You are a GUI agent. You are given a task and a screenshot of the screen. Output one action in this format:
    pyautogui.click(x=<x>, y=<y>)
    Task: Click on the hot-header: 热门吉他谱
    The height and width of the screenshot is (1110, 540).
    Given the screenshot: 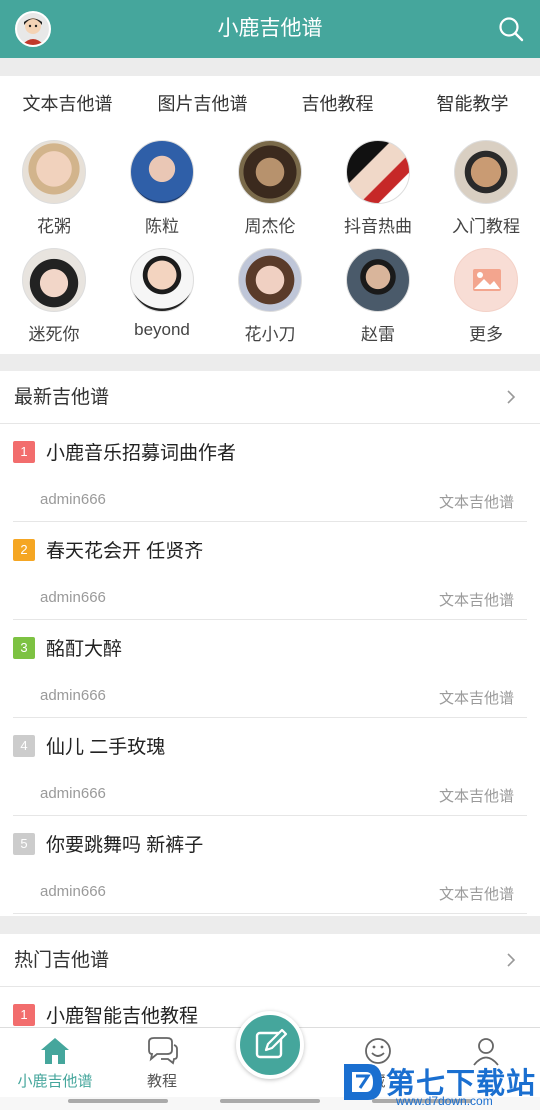 What is the action you would take?
    pyautogui.click(x=270, y=960)
    